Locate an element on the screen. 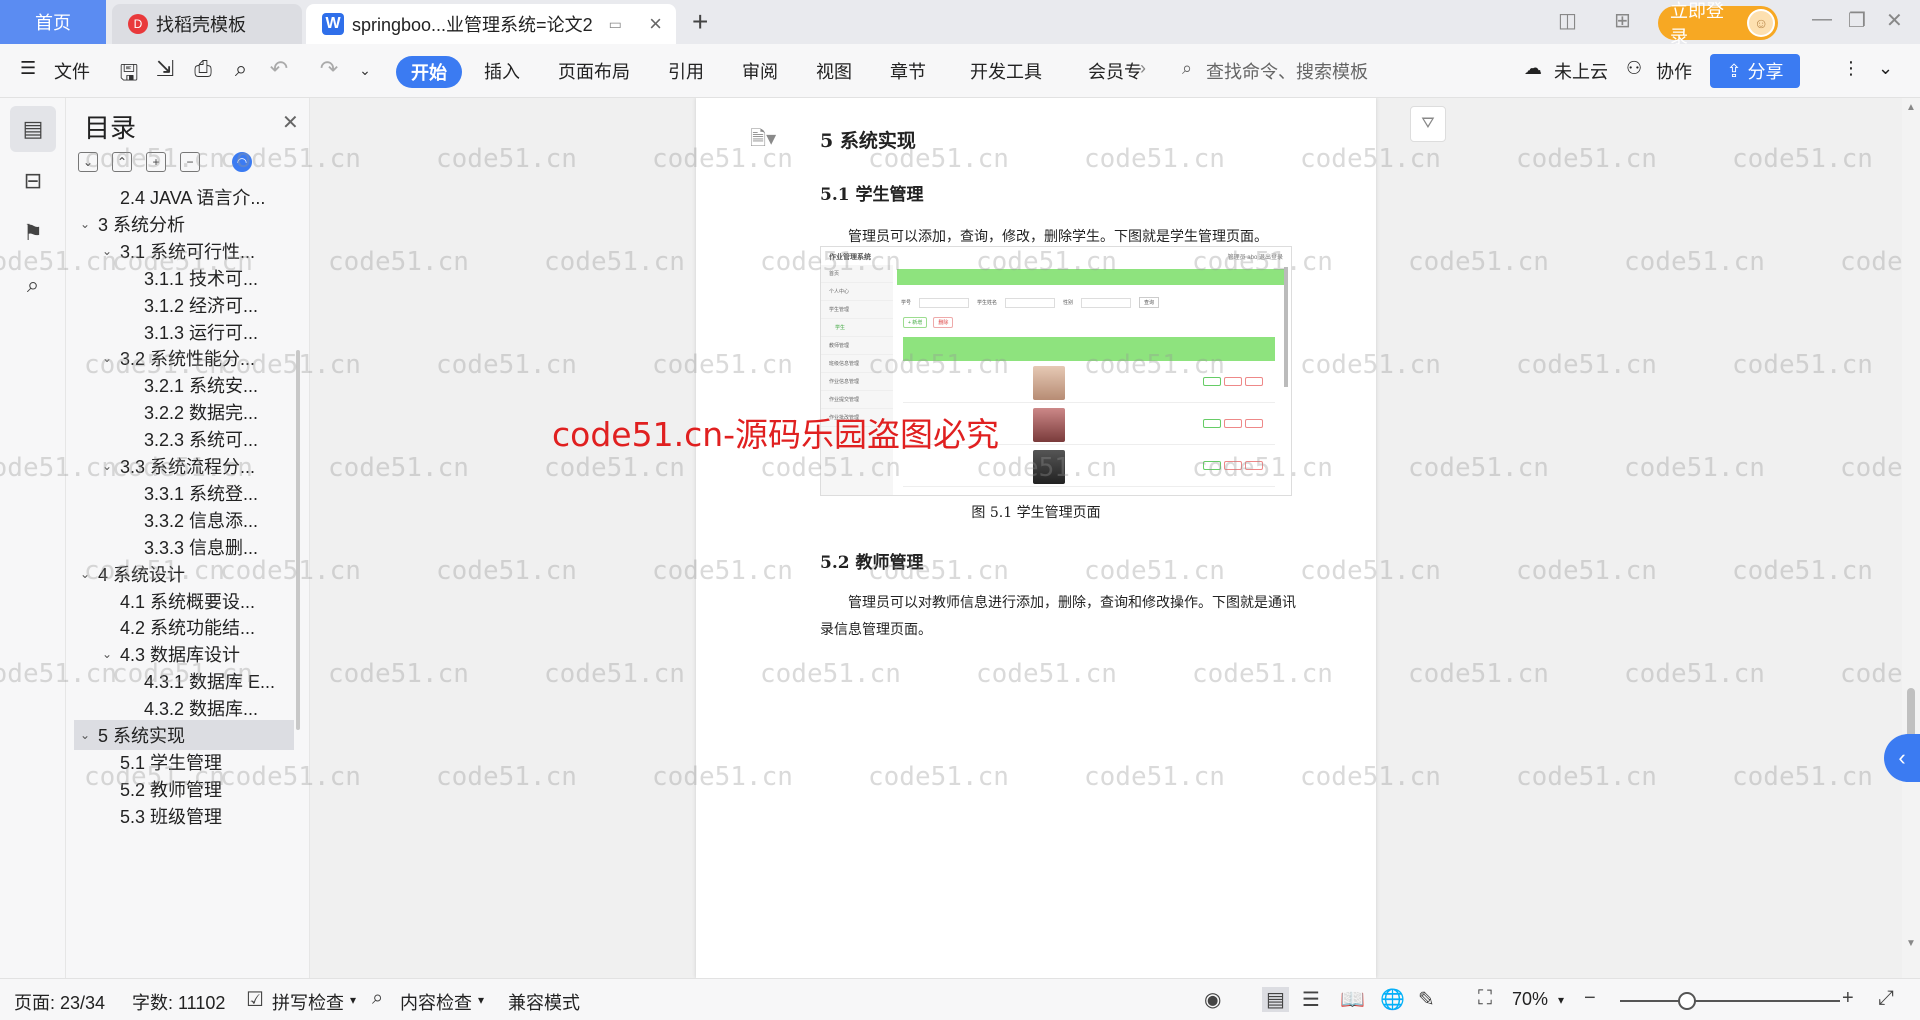  search-icon: ⌕ is located at coordinates (1187, 68).